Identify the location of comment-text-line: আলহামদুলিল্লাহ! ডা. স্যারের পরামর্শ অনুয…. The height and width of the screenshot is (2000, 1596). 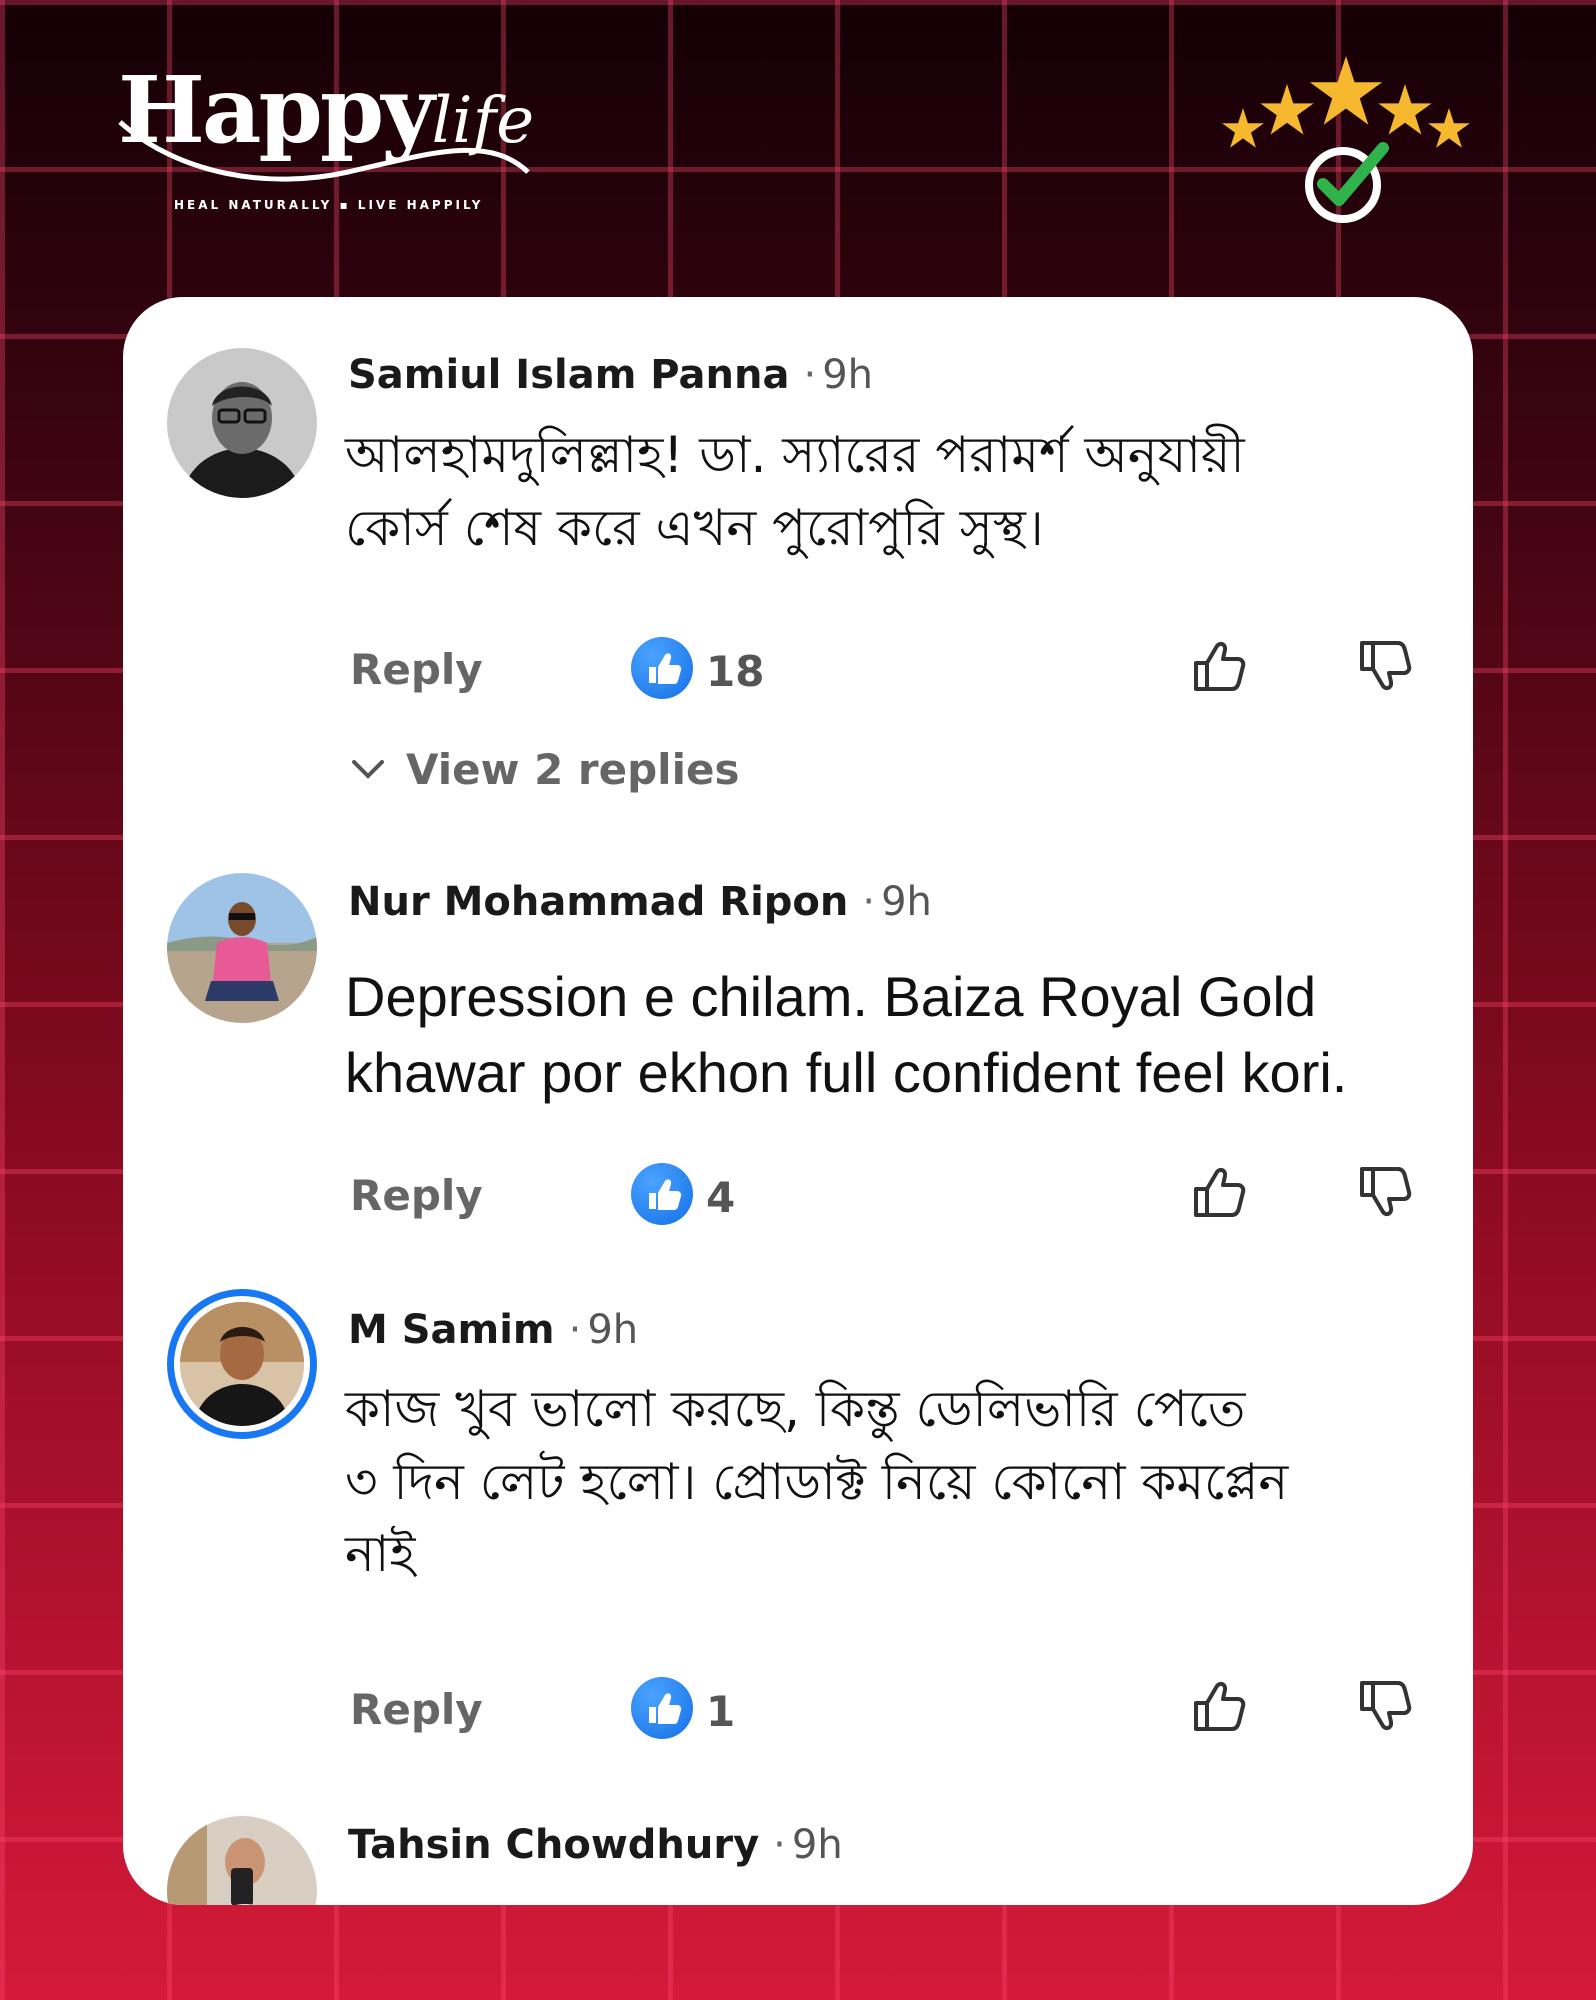
(795, 455).